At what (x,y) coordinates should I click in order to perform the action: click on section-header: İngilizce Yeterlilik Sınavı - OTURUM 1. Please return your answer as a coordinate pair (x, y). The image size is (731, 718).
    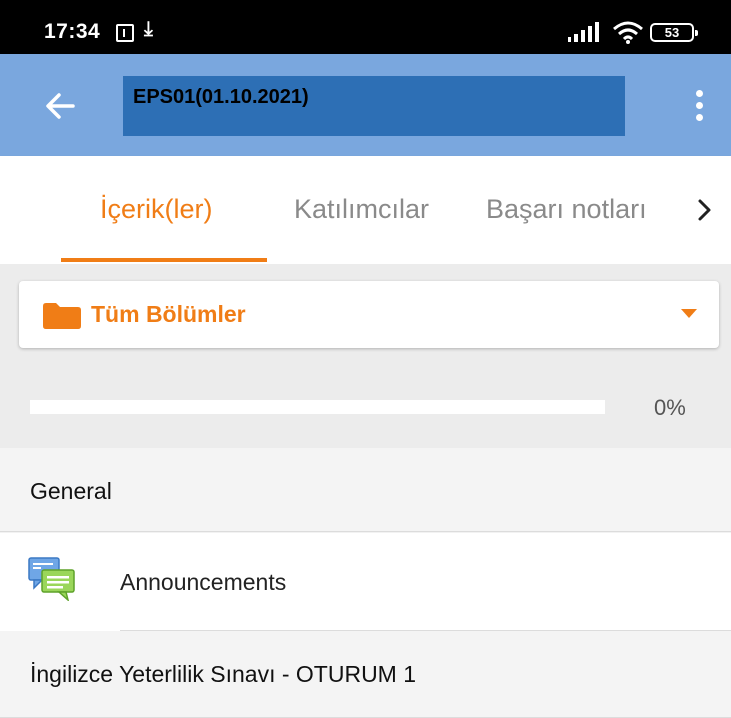
    Looking at the image, I should click on (365, 674).